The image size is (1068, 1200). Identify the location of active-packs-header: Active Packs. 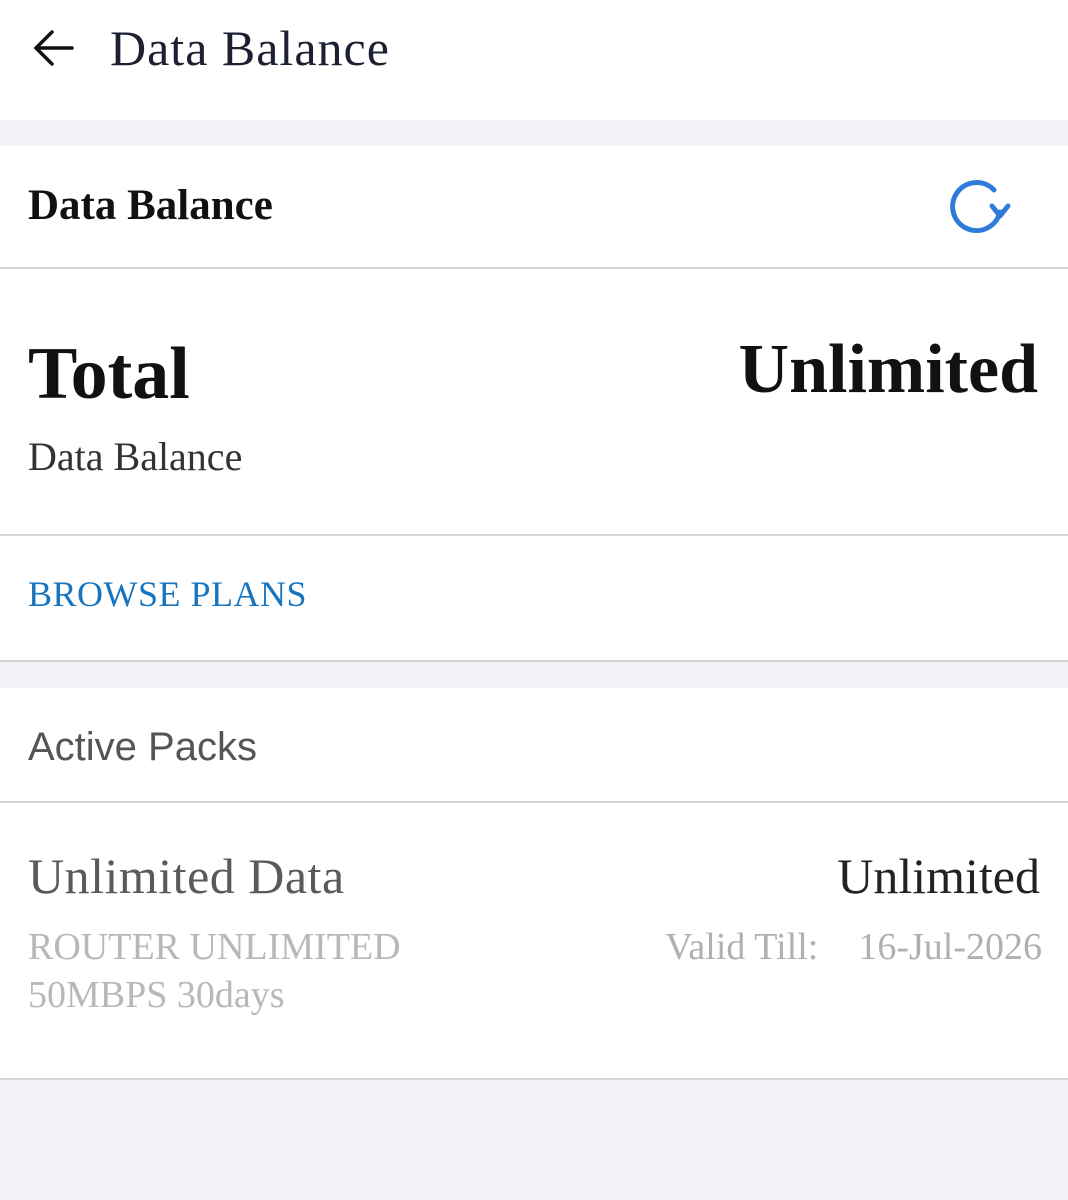
(534, 745).